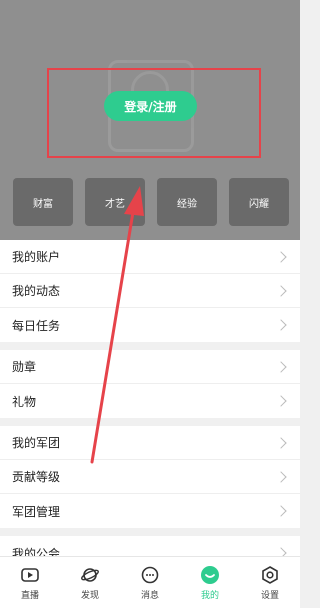 The image size is (320, 608). I want to click on menu-item-gifts: 礼物, so click(150, 401).